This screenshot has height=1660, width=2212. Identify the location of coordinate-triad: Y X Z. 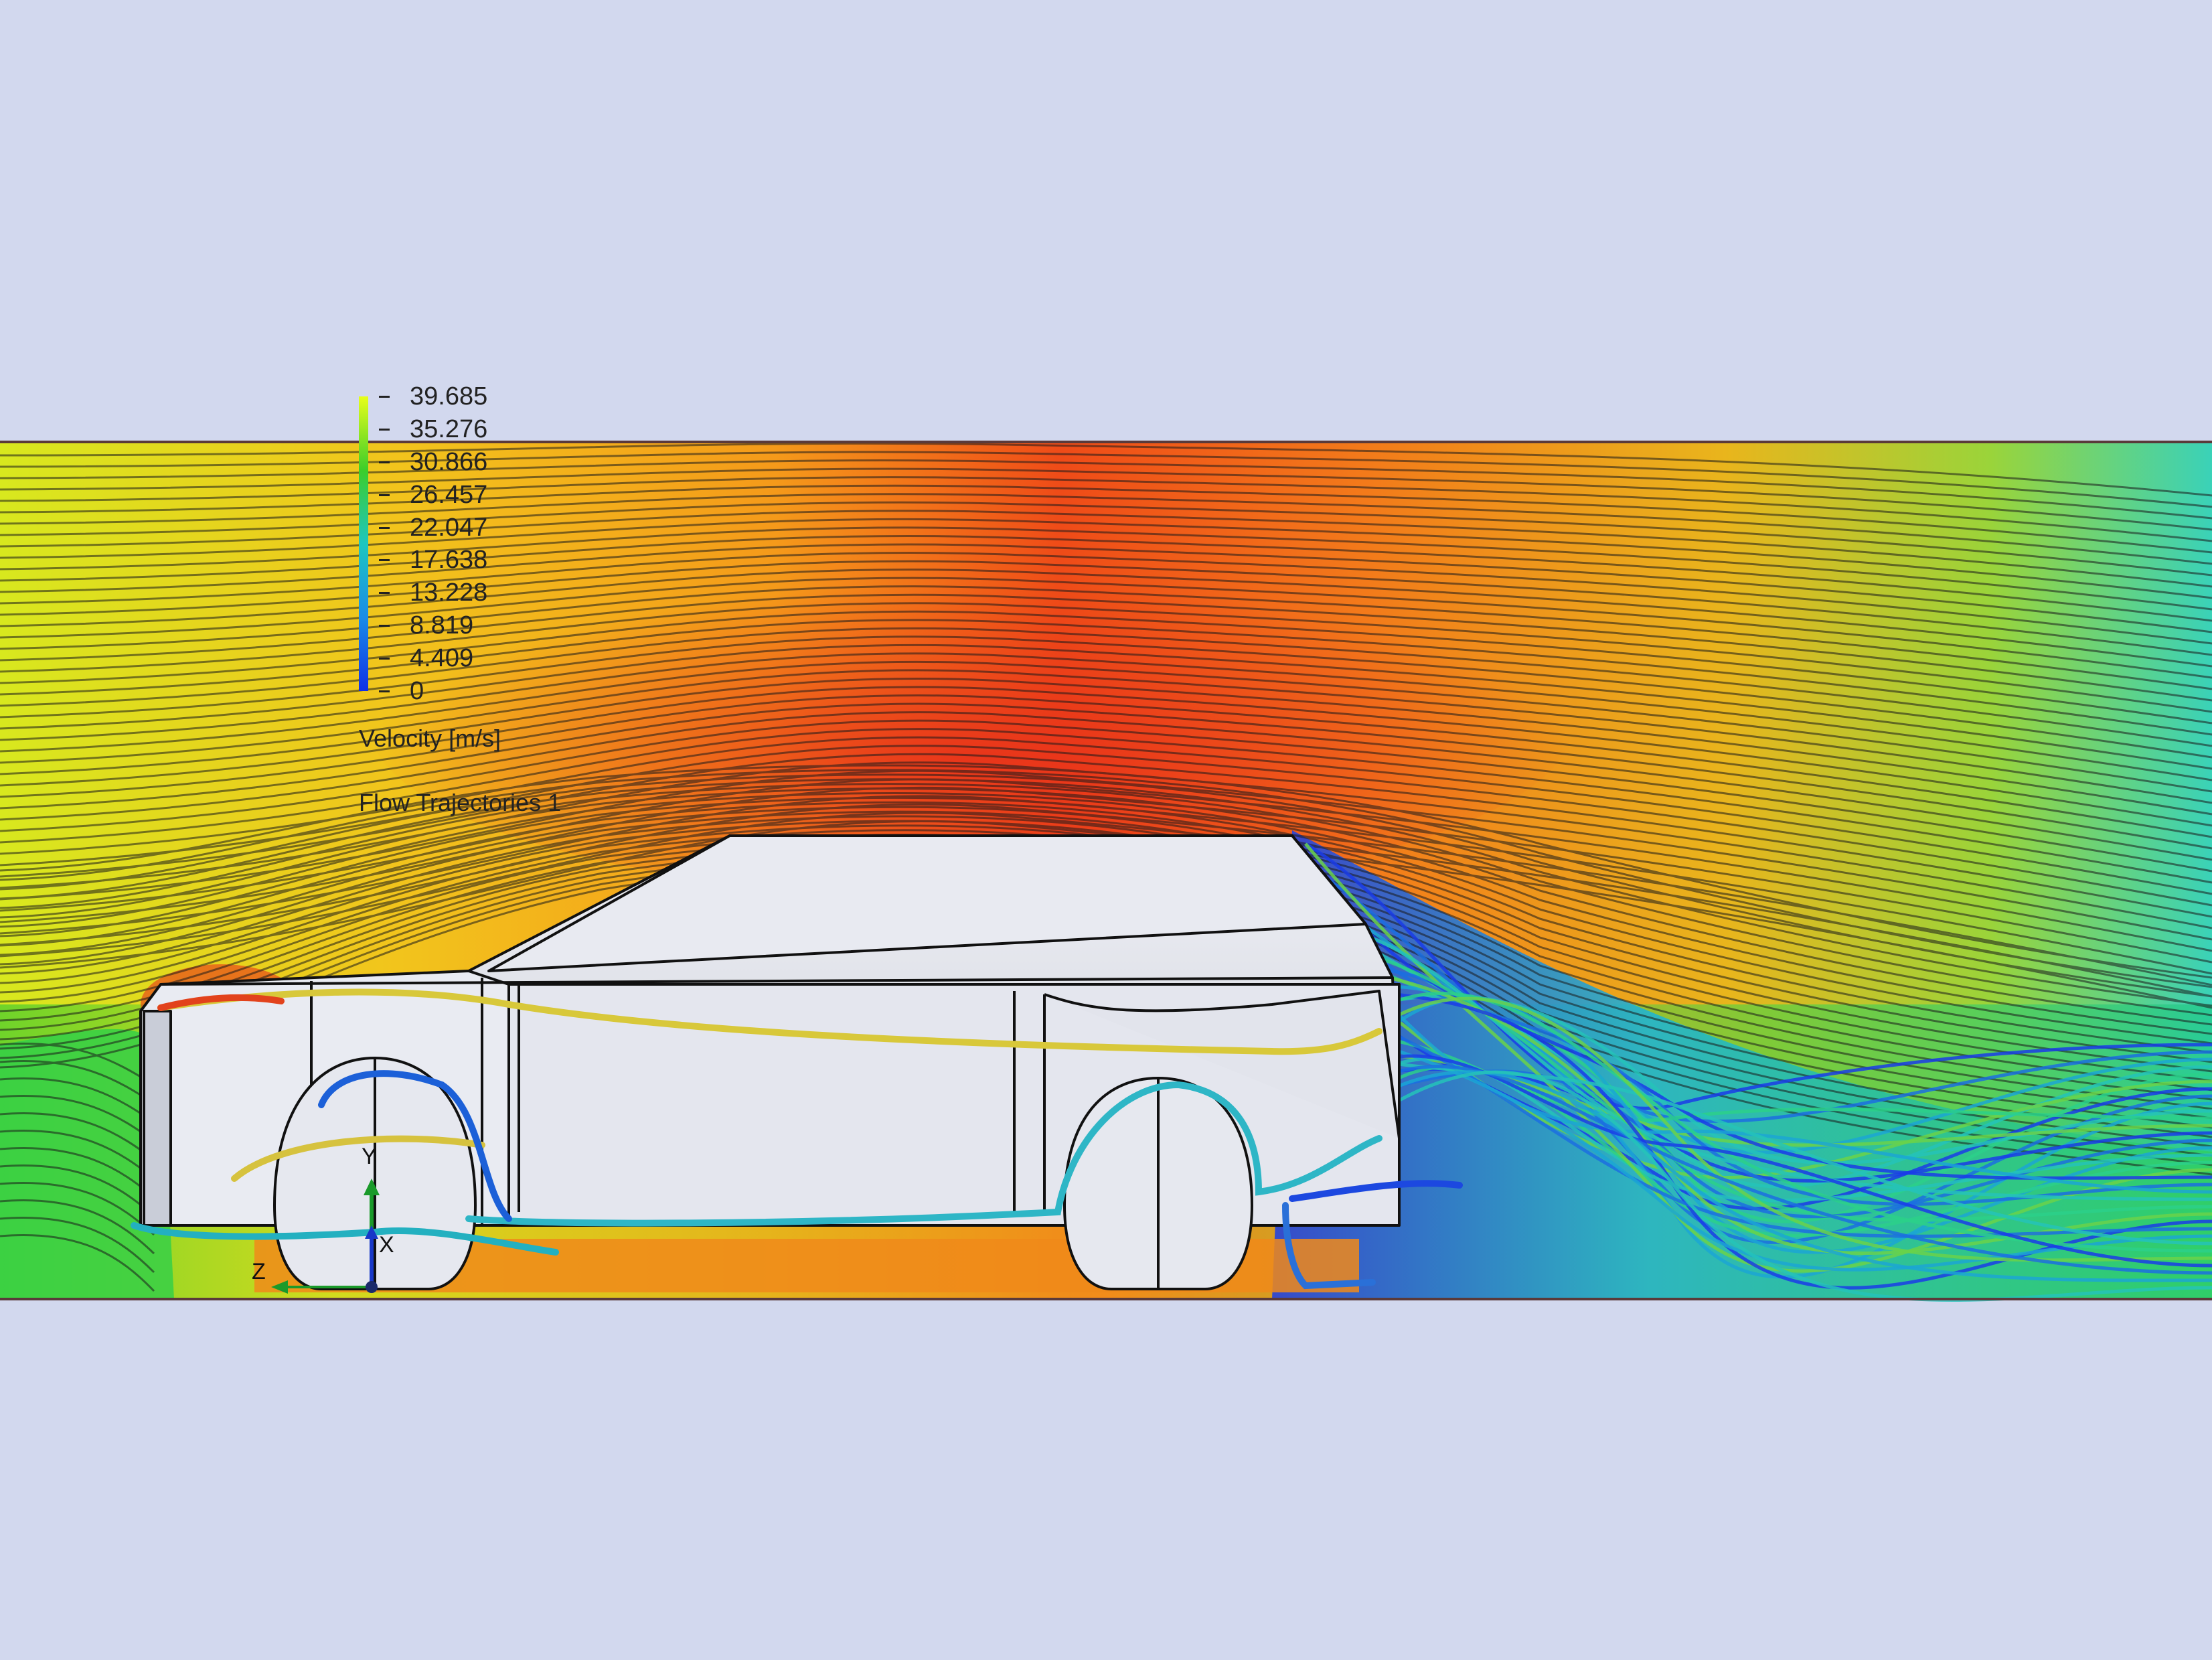
(321, 1219).